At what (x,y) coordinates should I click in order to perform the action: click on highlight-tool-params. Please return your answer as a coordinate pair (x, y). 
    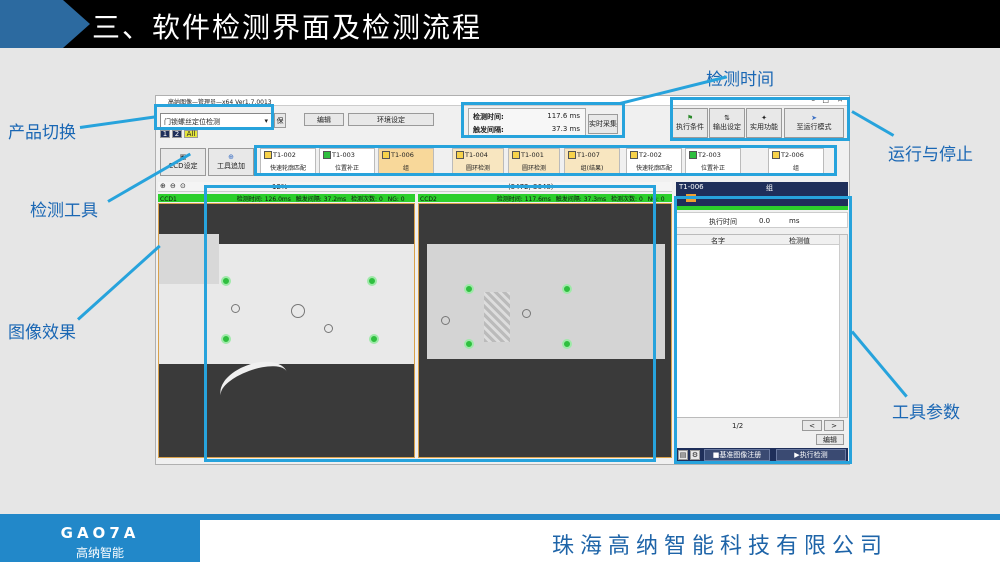
    Looking at the image, I should click on (763, 330).